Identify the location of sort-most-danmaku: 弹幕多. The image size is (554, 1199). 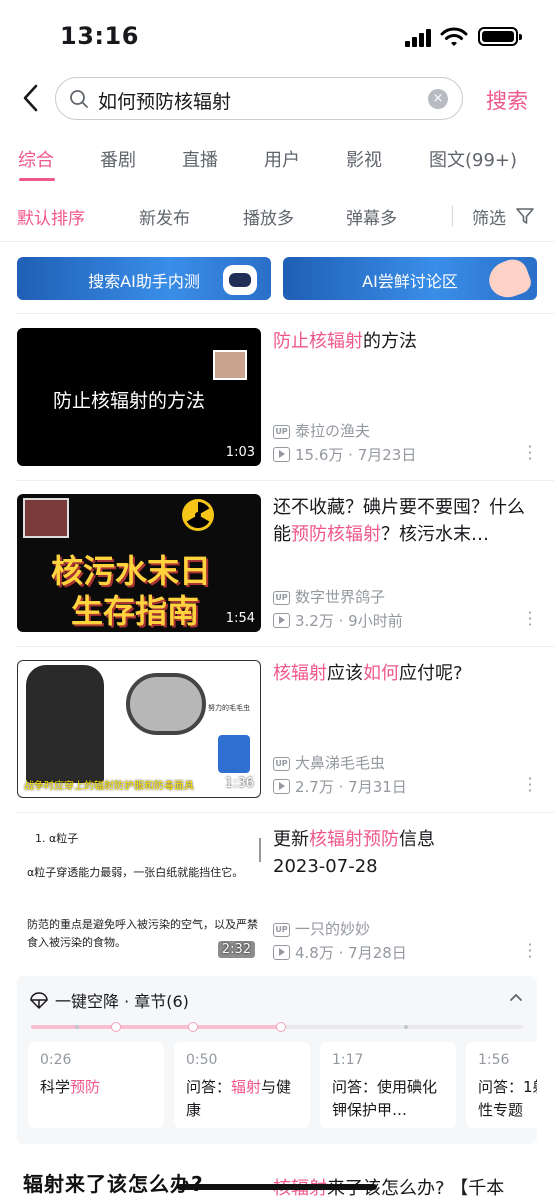
(371, 216).